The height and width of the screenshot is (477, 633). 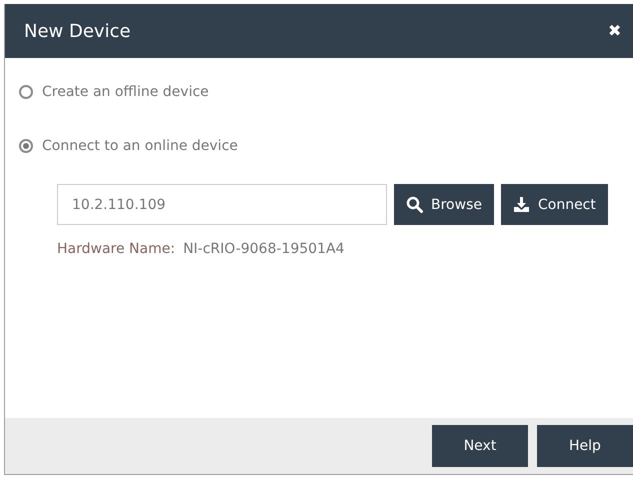 What do you see at coordinates (414, 204) in the screenshot?
I see `search-icon` at bounding box center [414, 204].